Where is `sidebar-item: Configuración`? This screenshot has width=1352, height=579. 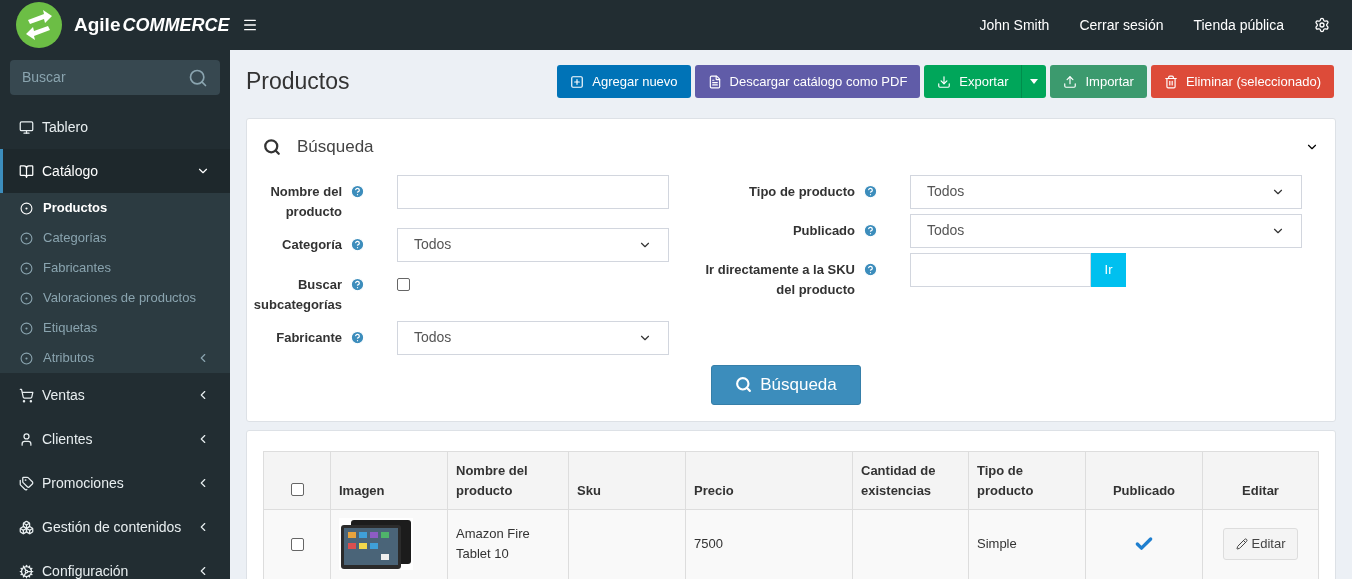 sidebar-item: Configuración is located at coordinates (115, 564).